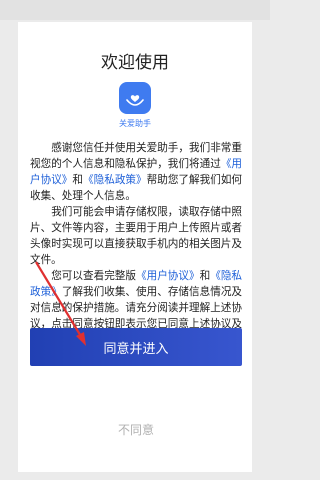 Image resolution: width=320 pixels, height=480 pixels. I want to click on app-name: 关爱助手, so click(135, 123).